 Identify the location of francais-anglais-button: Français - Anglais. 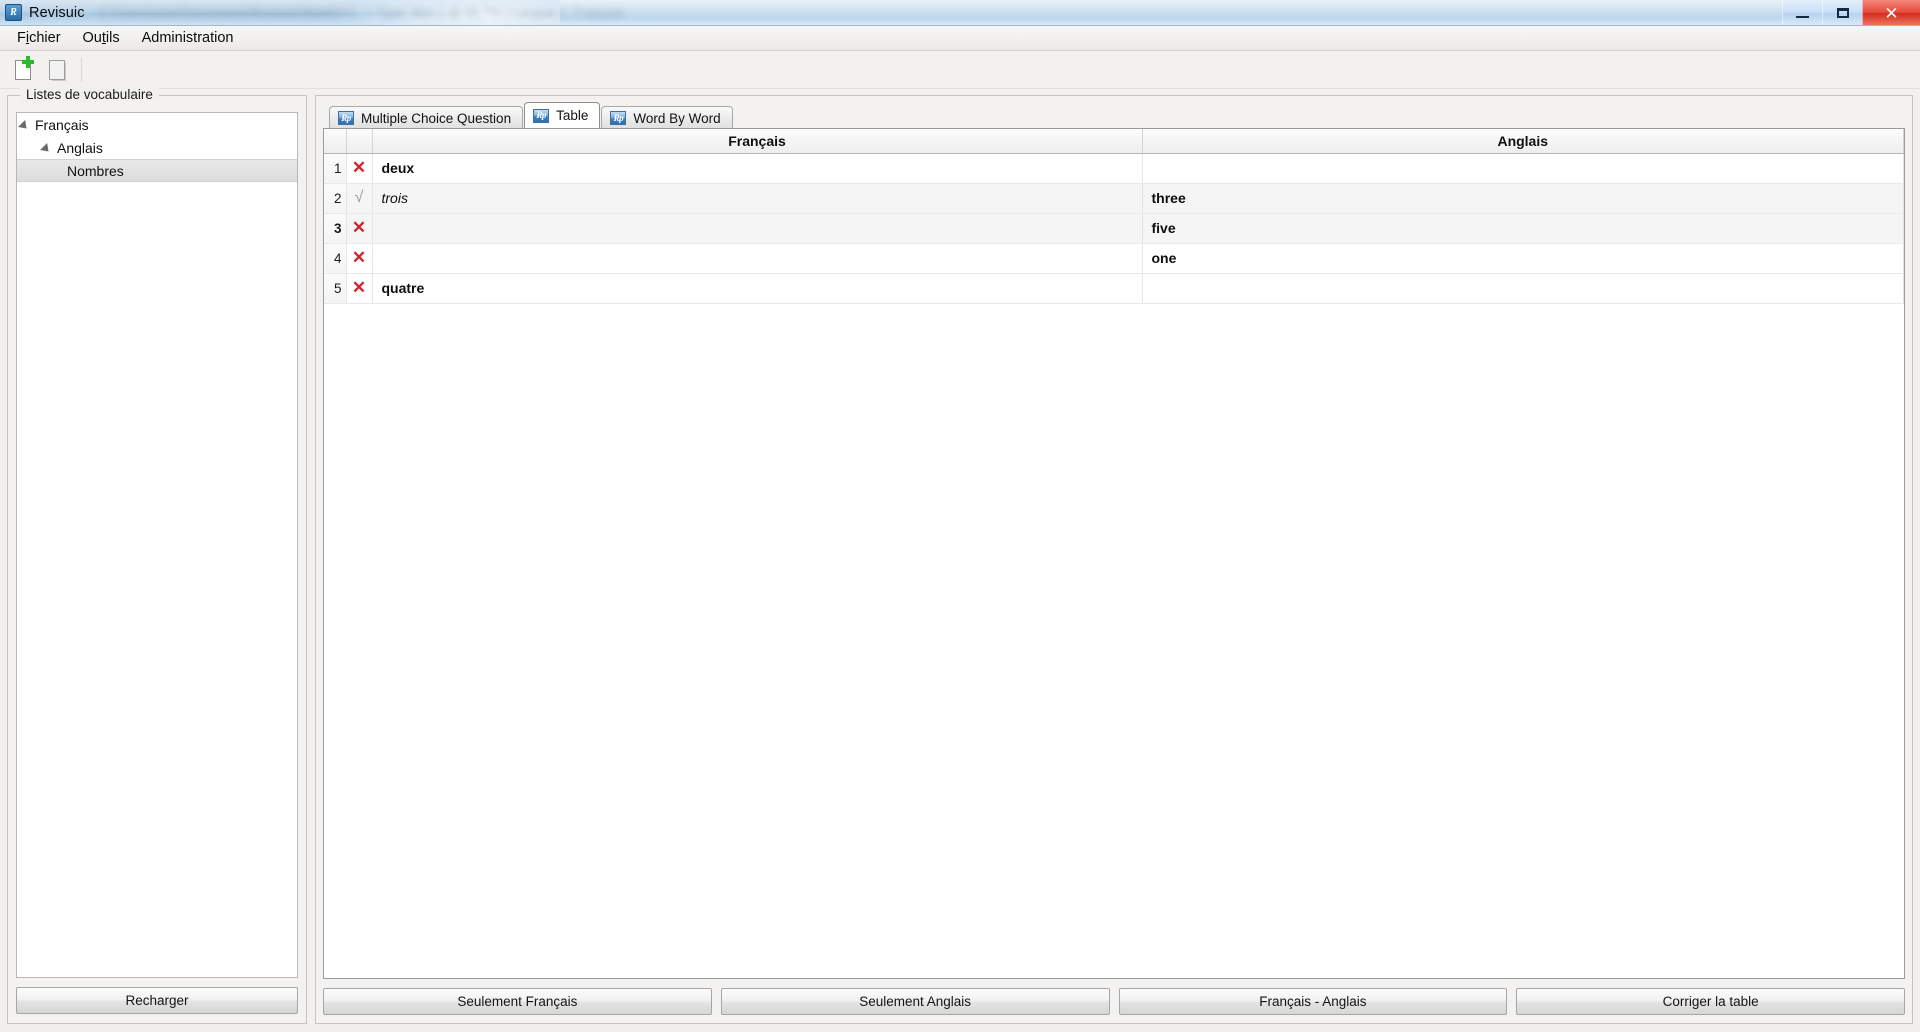
(1313, 1001).